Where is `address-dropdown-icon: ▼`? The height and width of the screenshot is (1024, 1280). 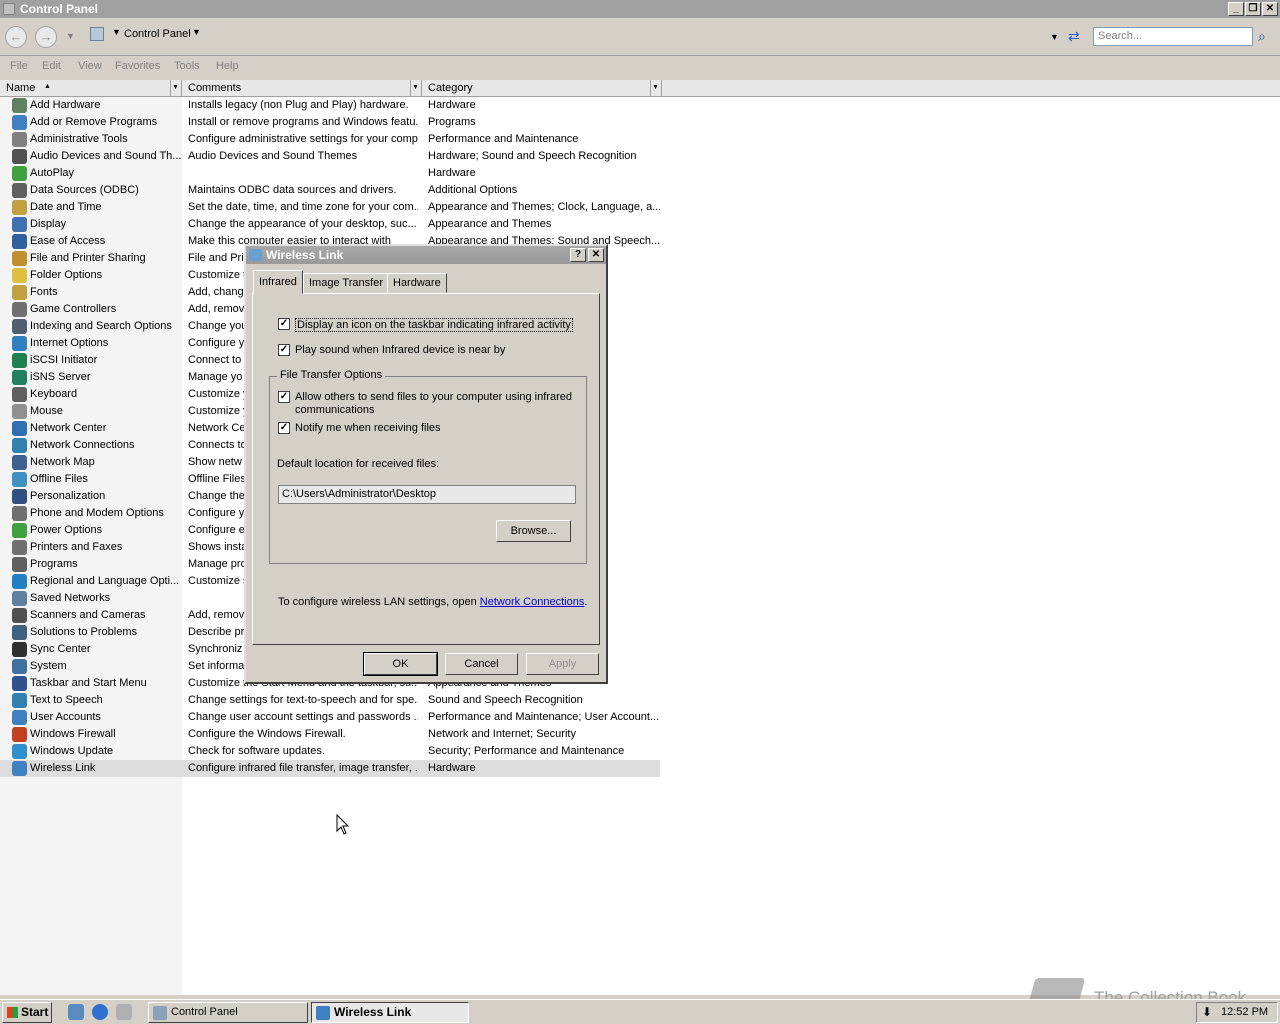 address-dropdown-icon: ▼ is located at coordinates (1054, 37).